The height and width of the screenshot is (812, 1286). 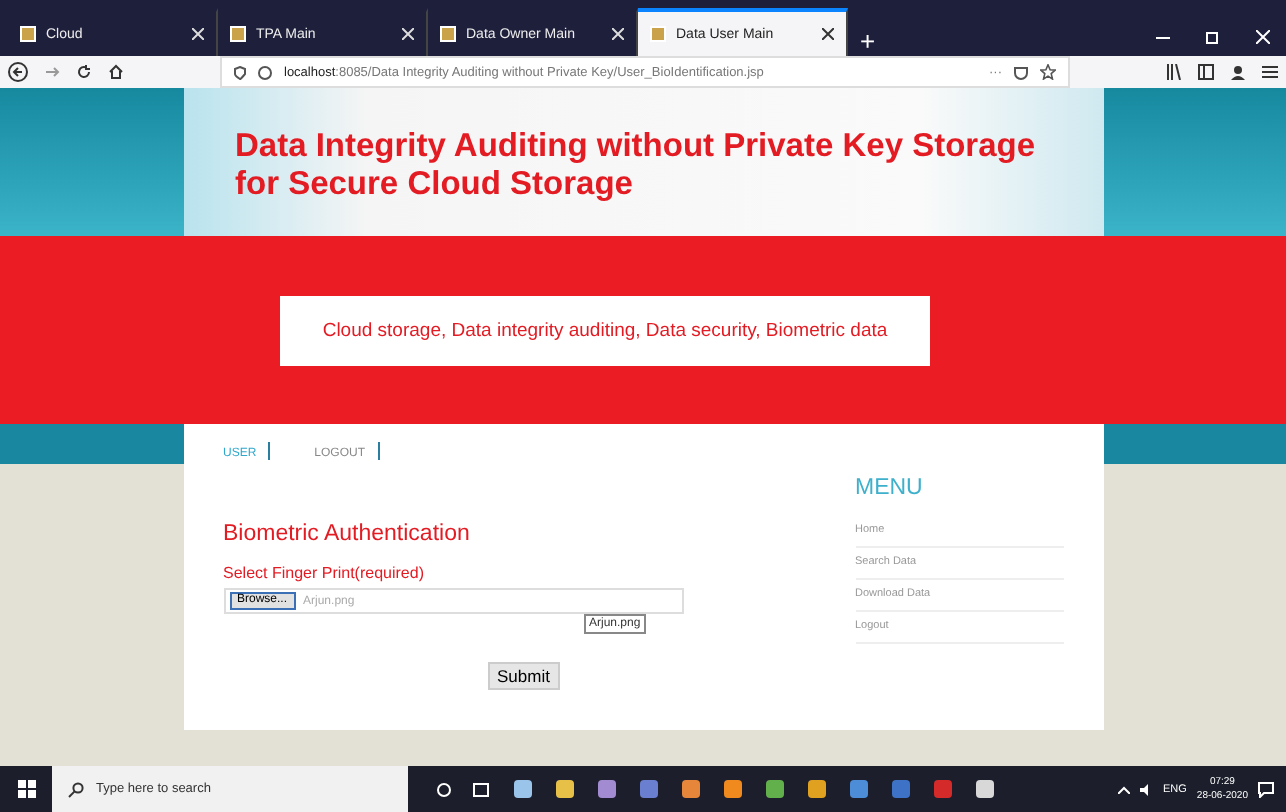 What do you see at coordinates (324, 573) in the screenshot?
I see `field-label: Select Finger Print(required)` at bounding box center [324, 573].